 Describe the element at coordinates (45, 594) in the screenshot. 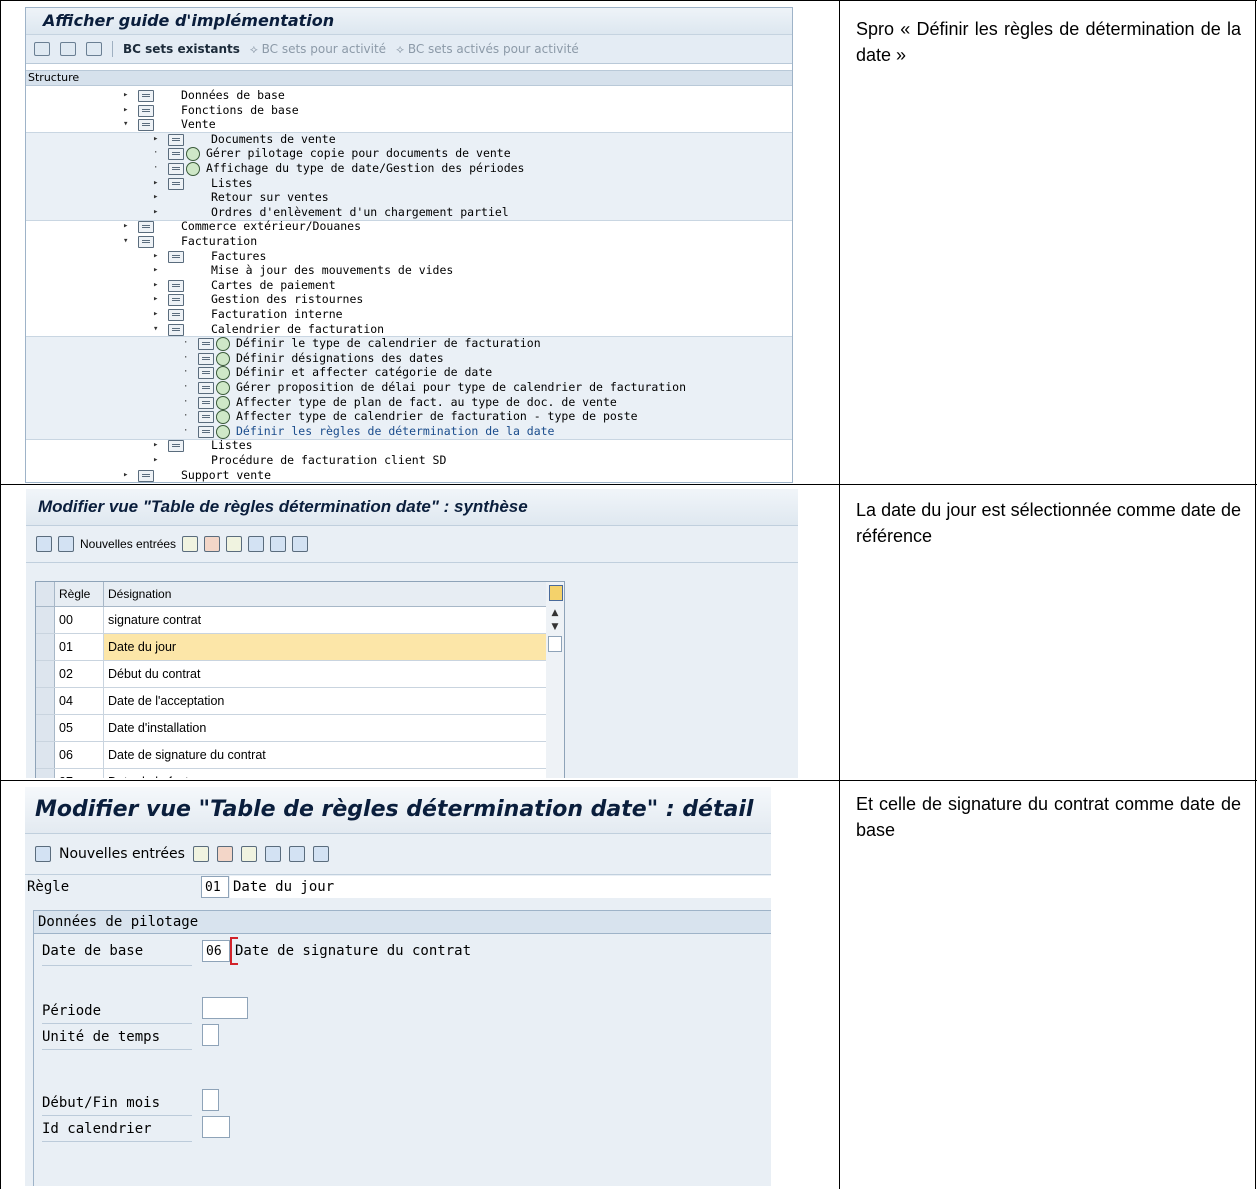

I see `row-selector-header` at that location.